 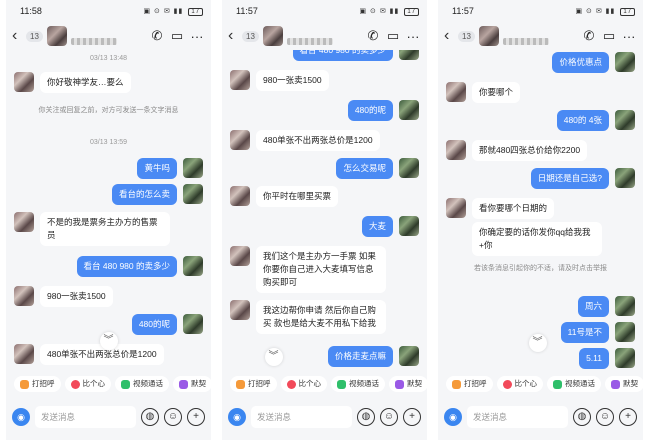 What do you see at coordinates (321, 269) in the screenshot?
I see `message-bubble: 我们这个是主办方一手票 如果你要你自己进入大麦填写信息购买即可` at bounding box center [321, 269].